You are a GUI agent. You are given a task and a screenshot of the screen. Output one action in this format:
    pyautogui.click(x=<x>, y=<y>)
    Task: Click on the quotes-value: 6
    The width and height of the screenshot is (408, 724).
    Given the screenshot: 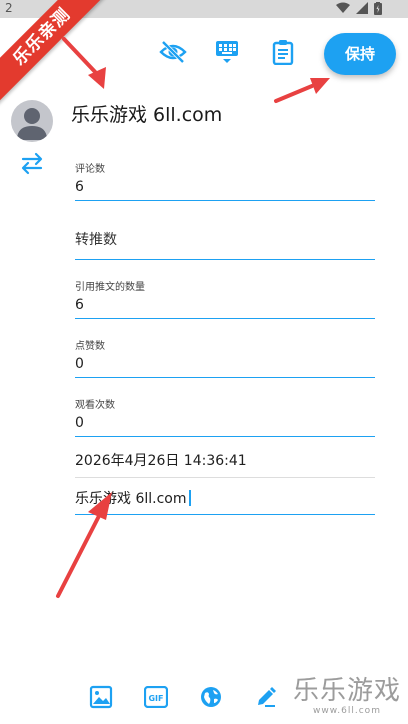 What is the action you would take?
    pyautogui.click(x=79, y=305)
    